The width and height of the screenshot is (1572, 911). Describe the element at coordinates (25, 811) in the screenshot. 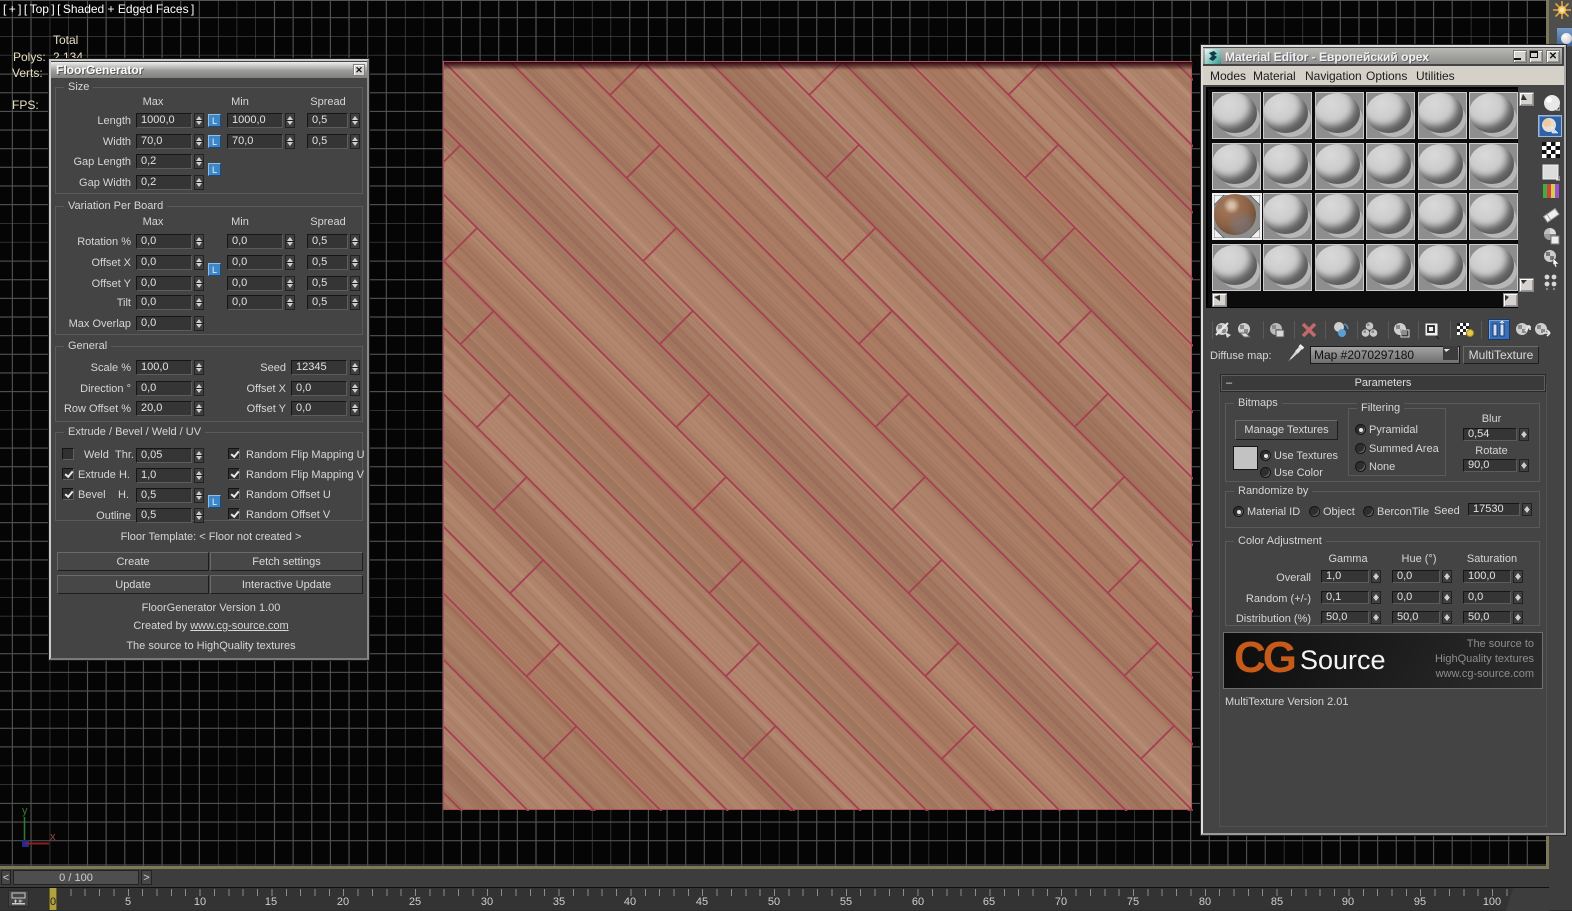

I see `svg-text: y` at that location.